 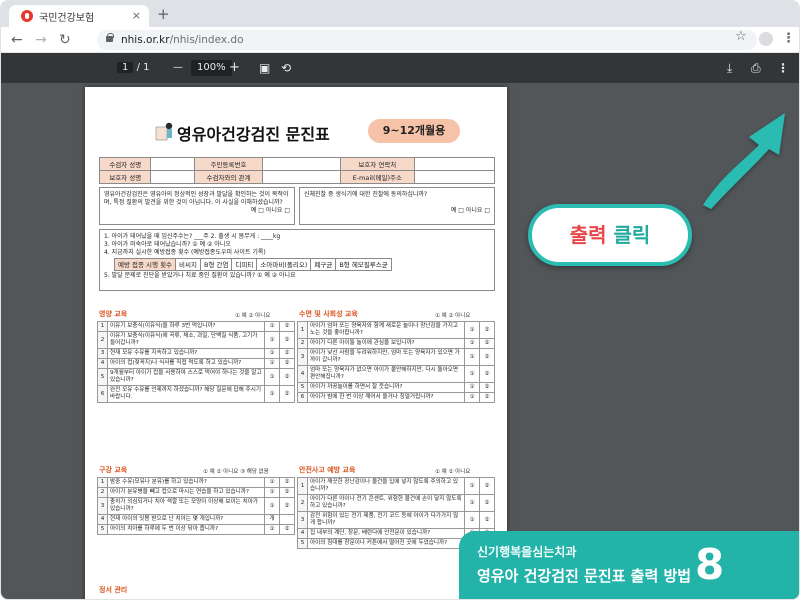 What do you see at coordinates (788, 38) in the screenshot?
I see `menu-icon: ⋮` at bounding box center [788, 38].